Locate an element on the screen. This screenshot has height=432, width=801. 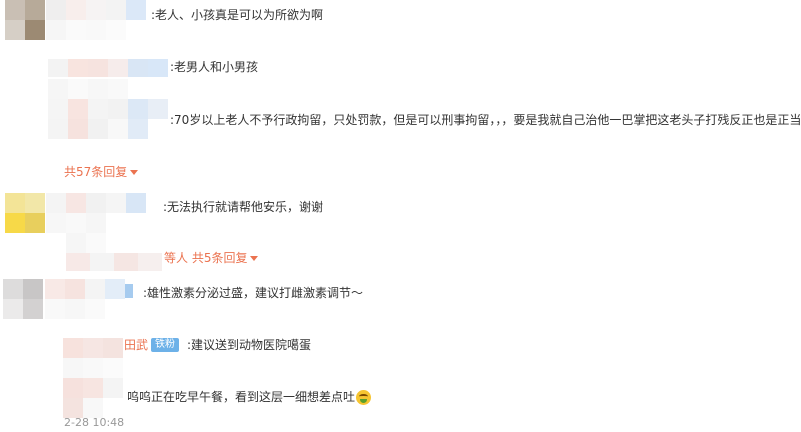
reply-text: 呜呜正在吃早午餐，看到这层一细想差点吐 is located at coordinates (249, 397).